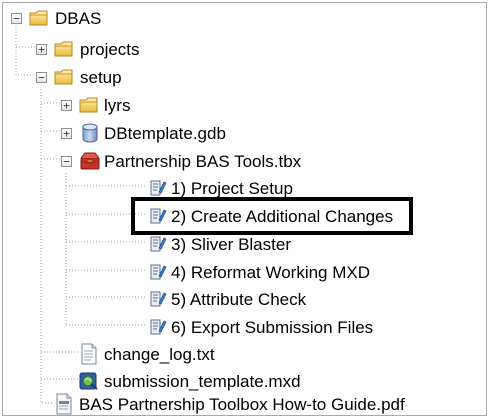 The height and width of the screenshot is (418, 489). I want to click on tree-label-tool-6: 6) Export Submission Files, so click(272, 327).